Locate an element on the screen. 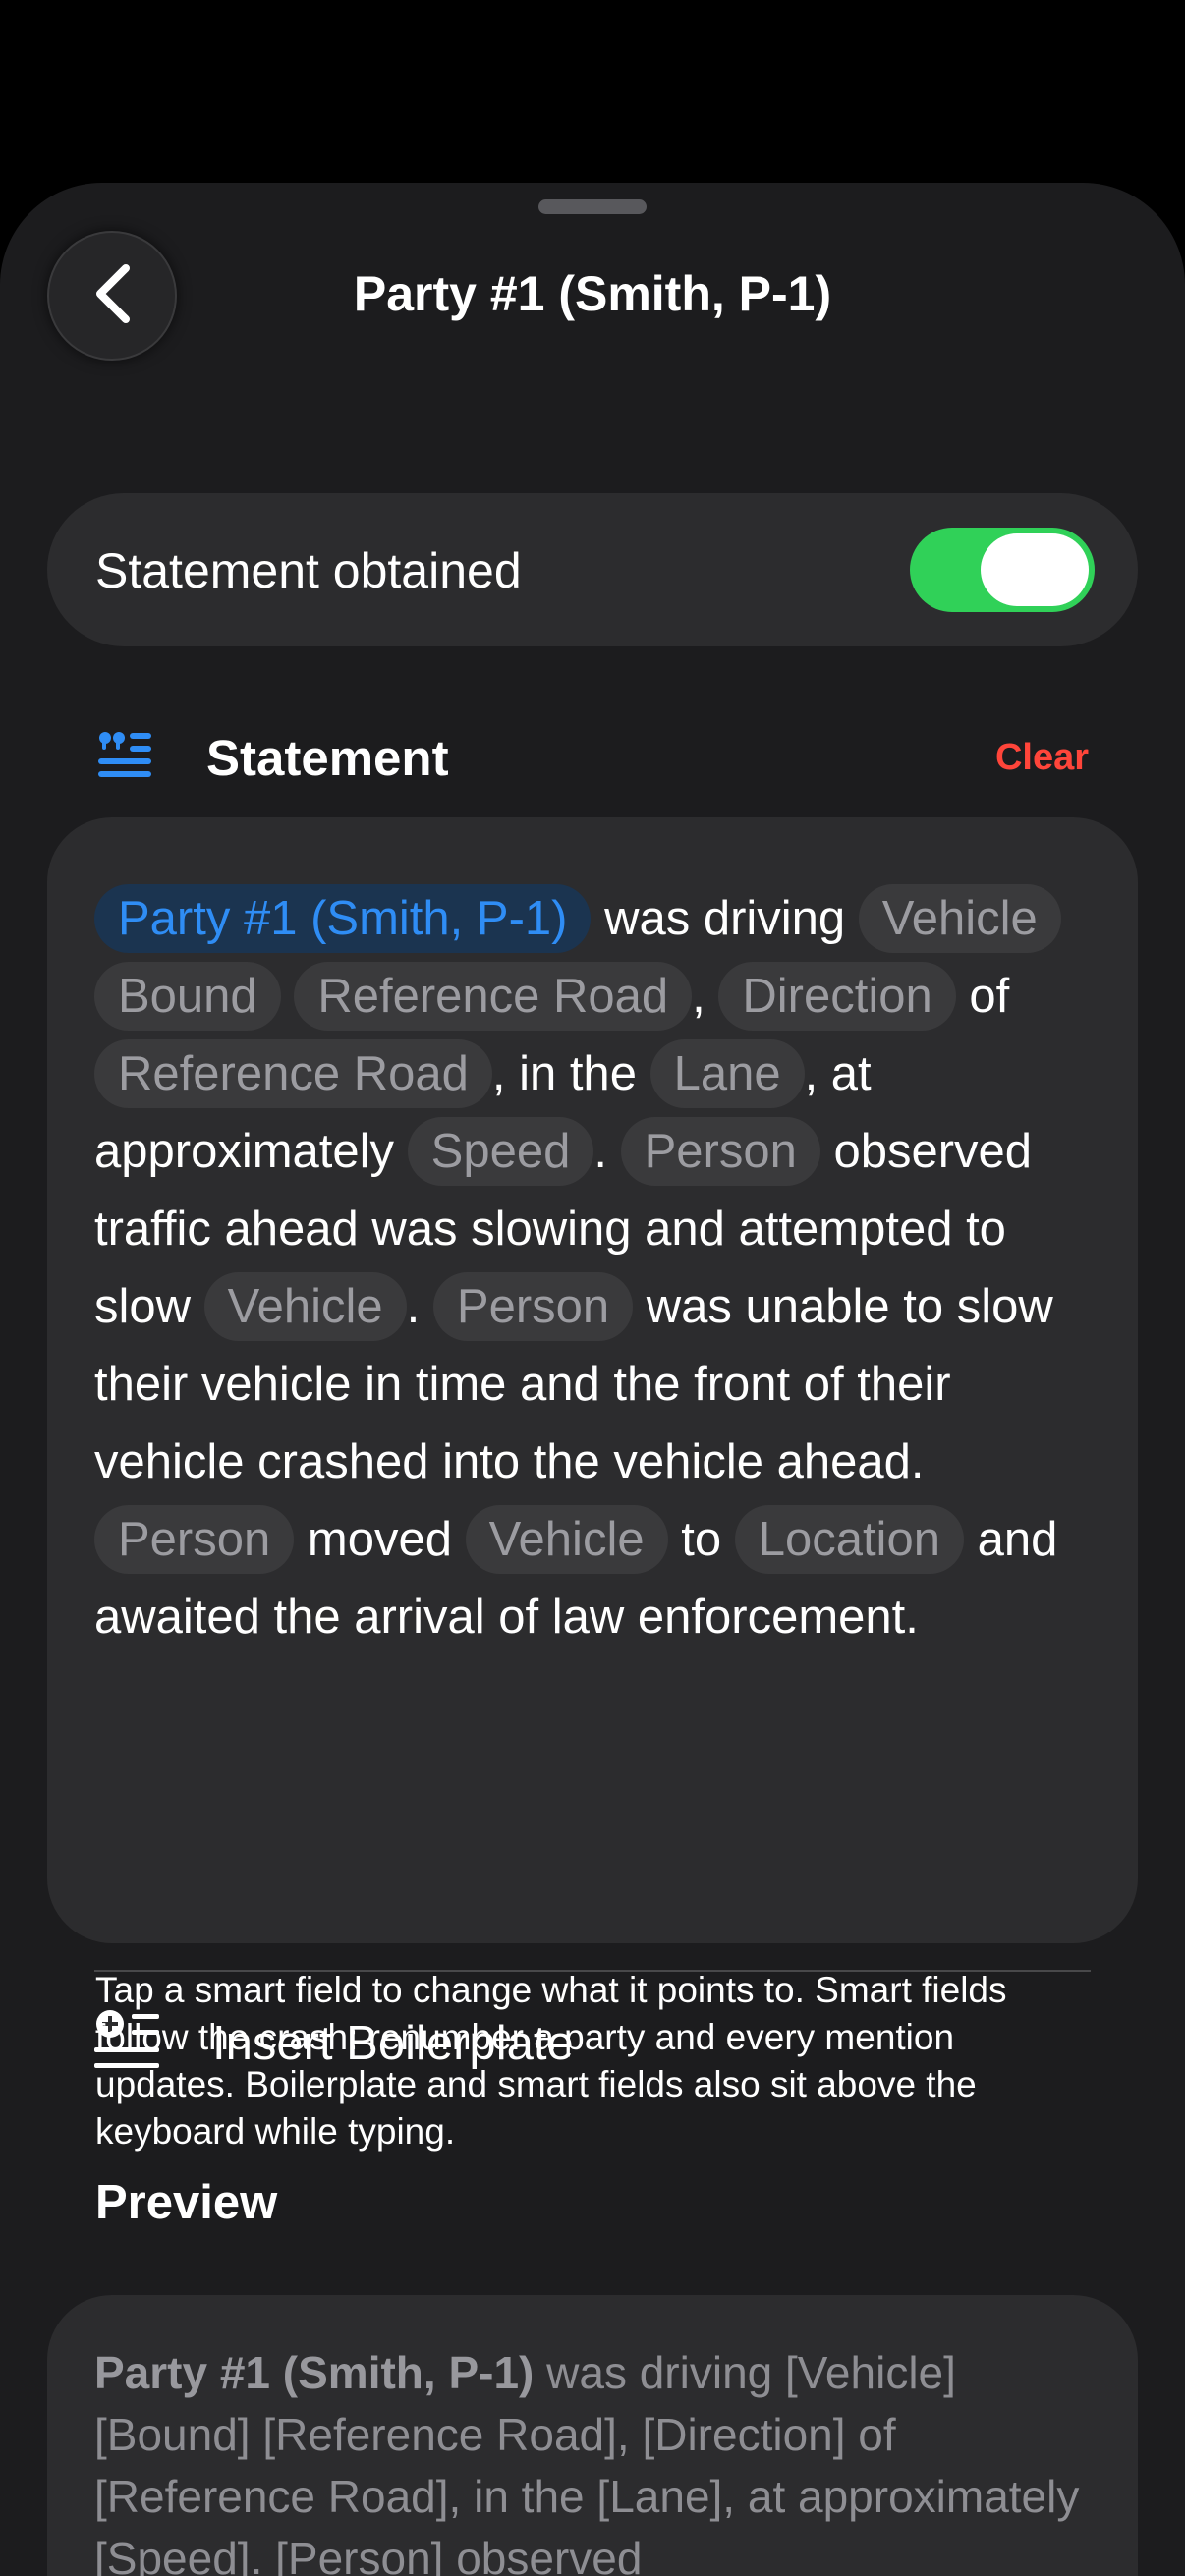  statement-obtained-label: Statement obtained is located at coordinates (309, 570).